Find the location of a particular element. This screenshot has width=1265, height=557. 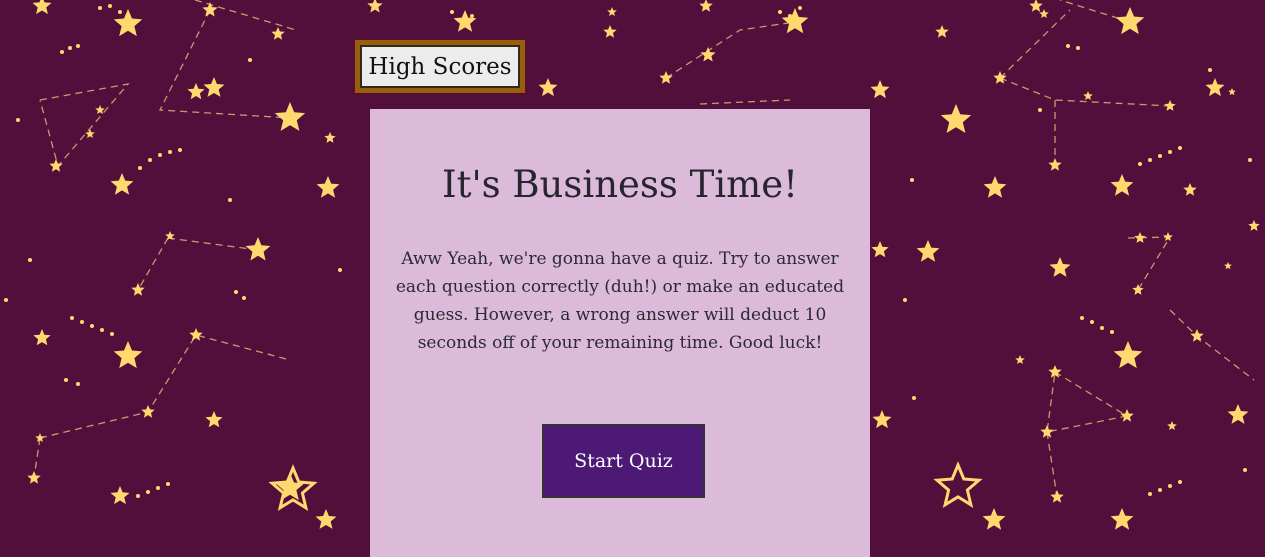

high-scores-button: High Scores is located at coordinates (440, 66).